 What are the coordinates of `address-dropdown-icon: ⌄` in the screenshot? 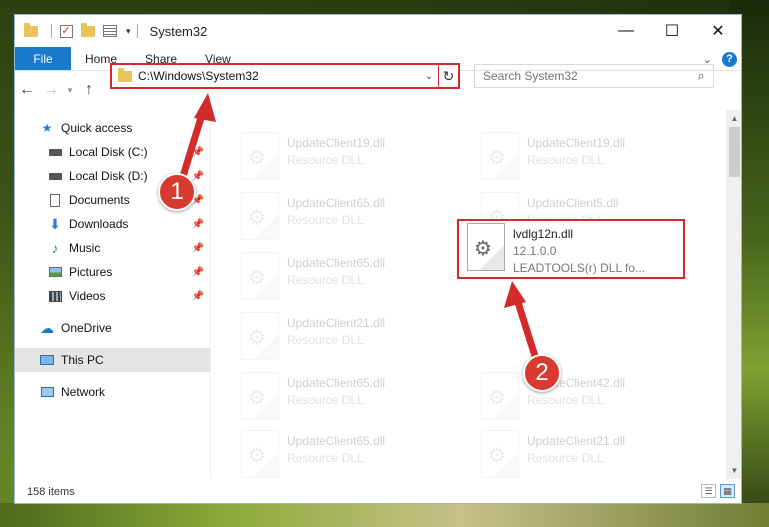 It's located at (429, 76).